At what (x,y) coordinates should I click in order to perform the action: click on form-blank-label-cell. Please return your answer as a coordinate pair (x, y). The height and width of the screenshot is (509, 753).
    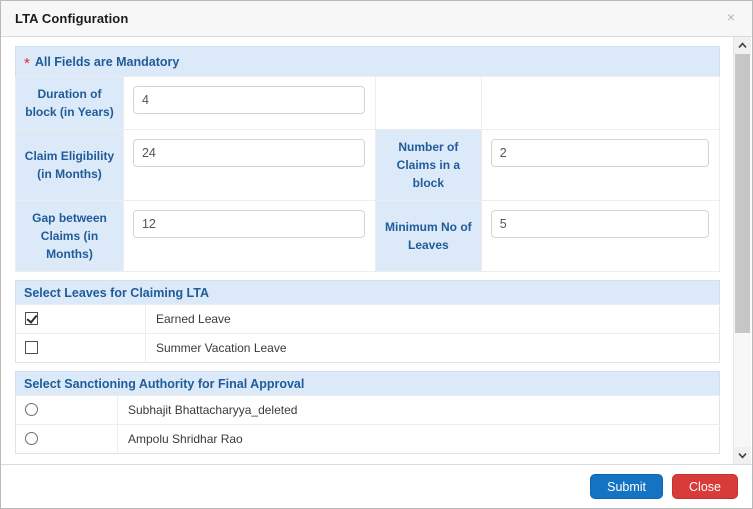
    Looking at the image, I should click on (428, 103).